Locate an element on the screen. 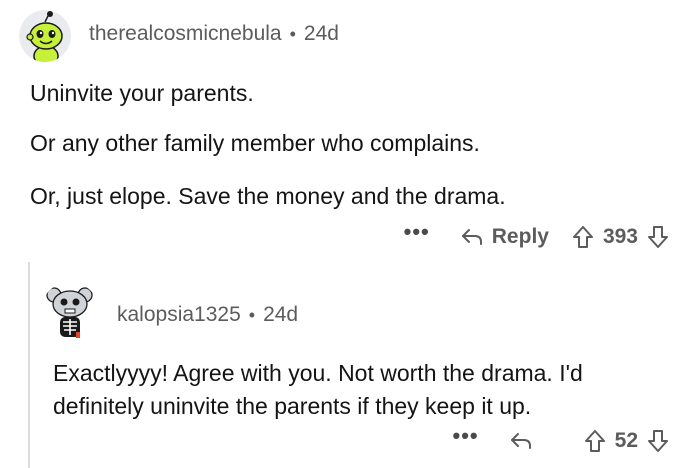 The height and width of the screenshot is (468, 700). snoo-avatar-icon is located at coordinates (45, 36).